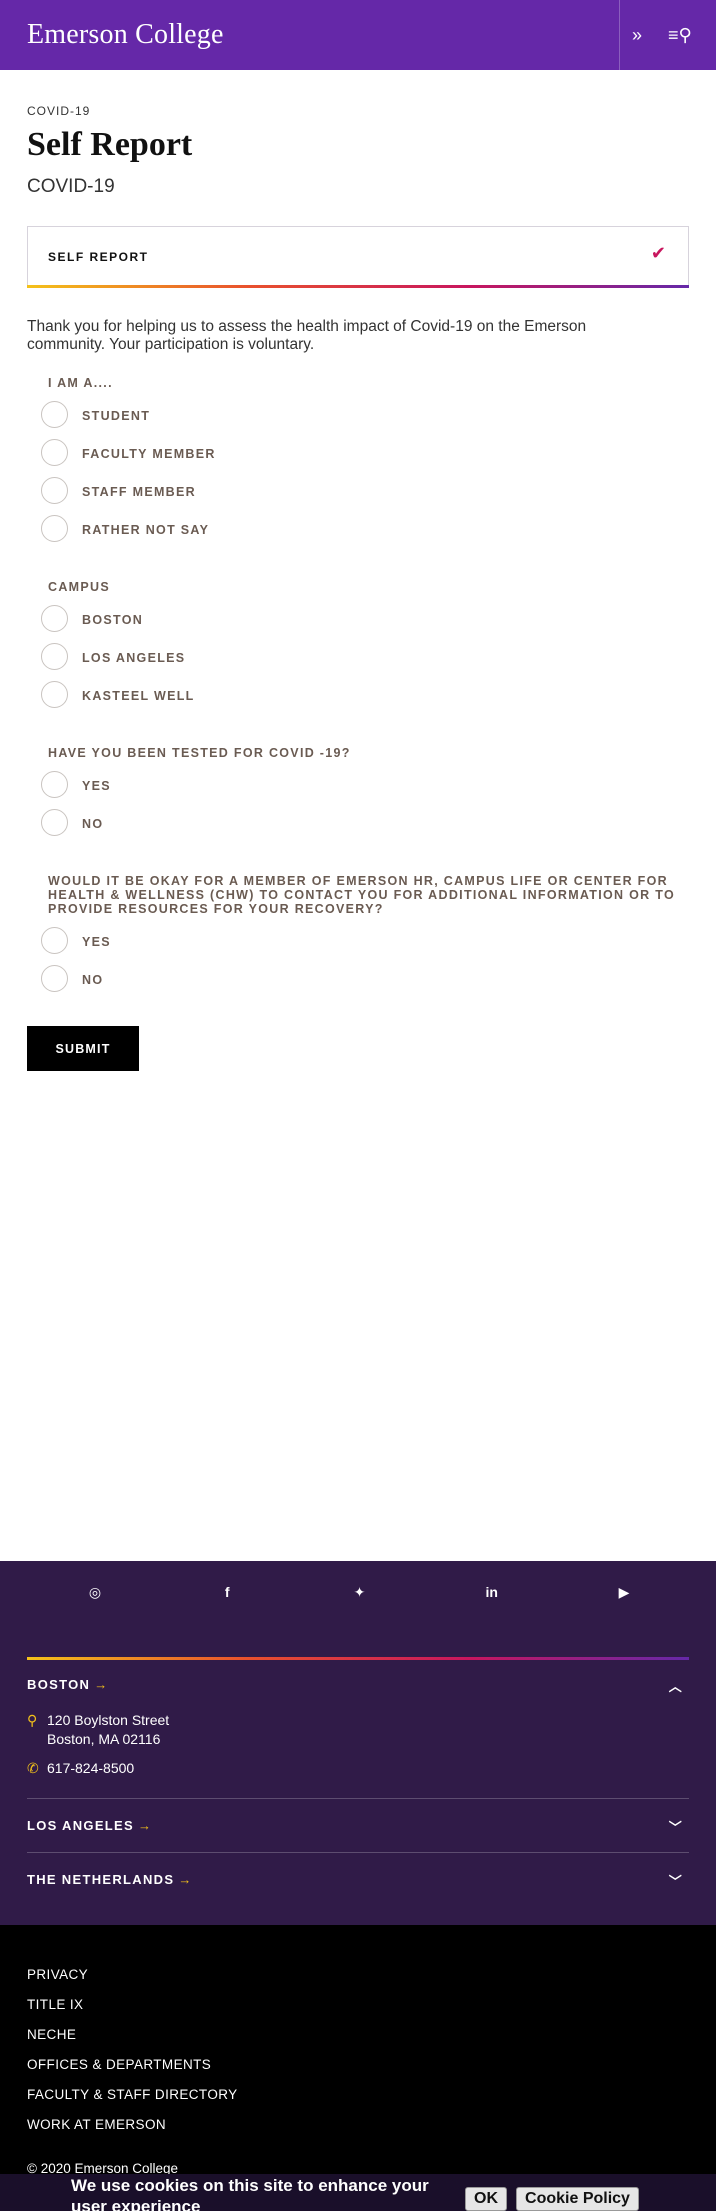 This screenshot has width=716, height=2211. I want to click on header-divider, so click(619, 35).